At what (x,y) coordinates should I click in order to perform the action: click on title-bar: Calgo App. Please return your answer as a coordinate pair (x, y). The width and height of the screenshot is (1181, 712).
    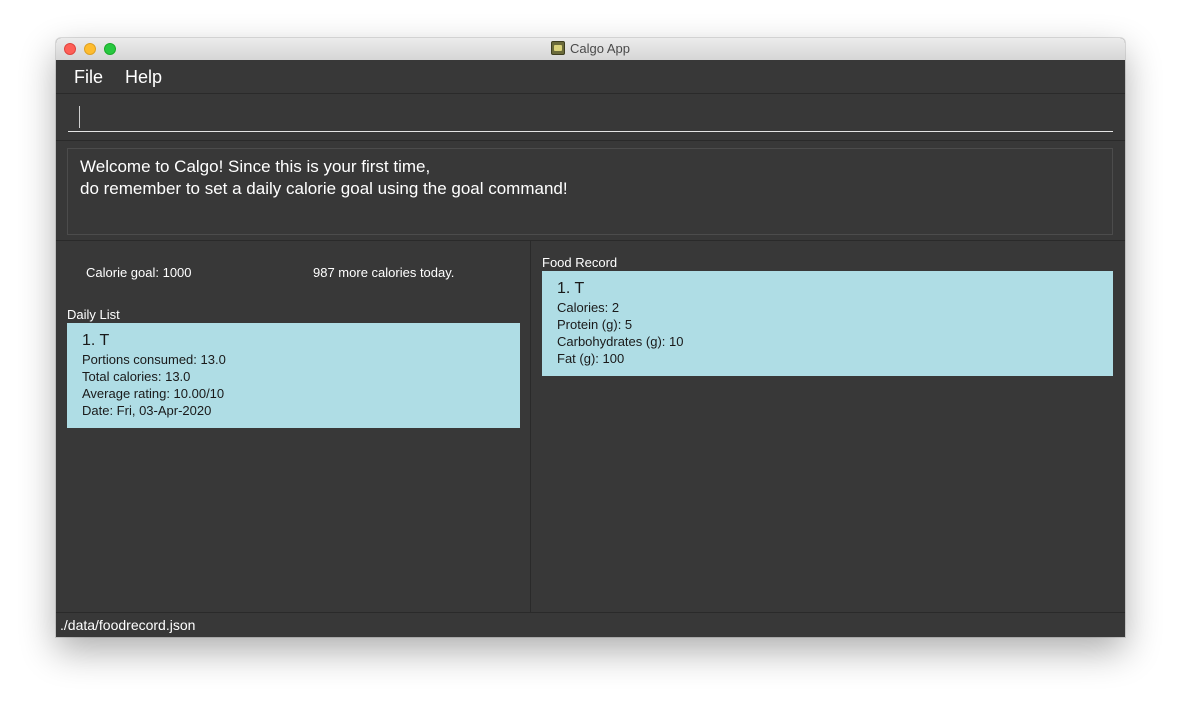
    Looking at the image, I should click on (590, 49).